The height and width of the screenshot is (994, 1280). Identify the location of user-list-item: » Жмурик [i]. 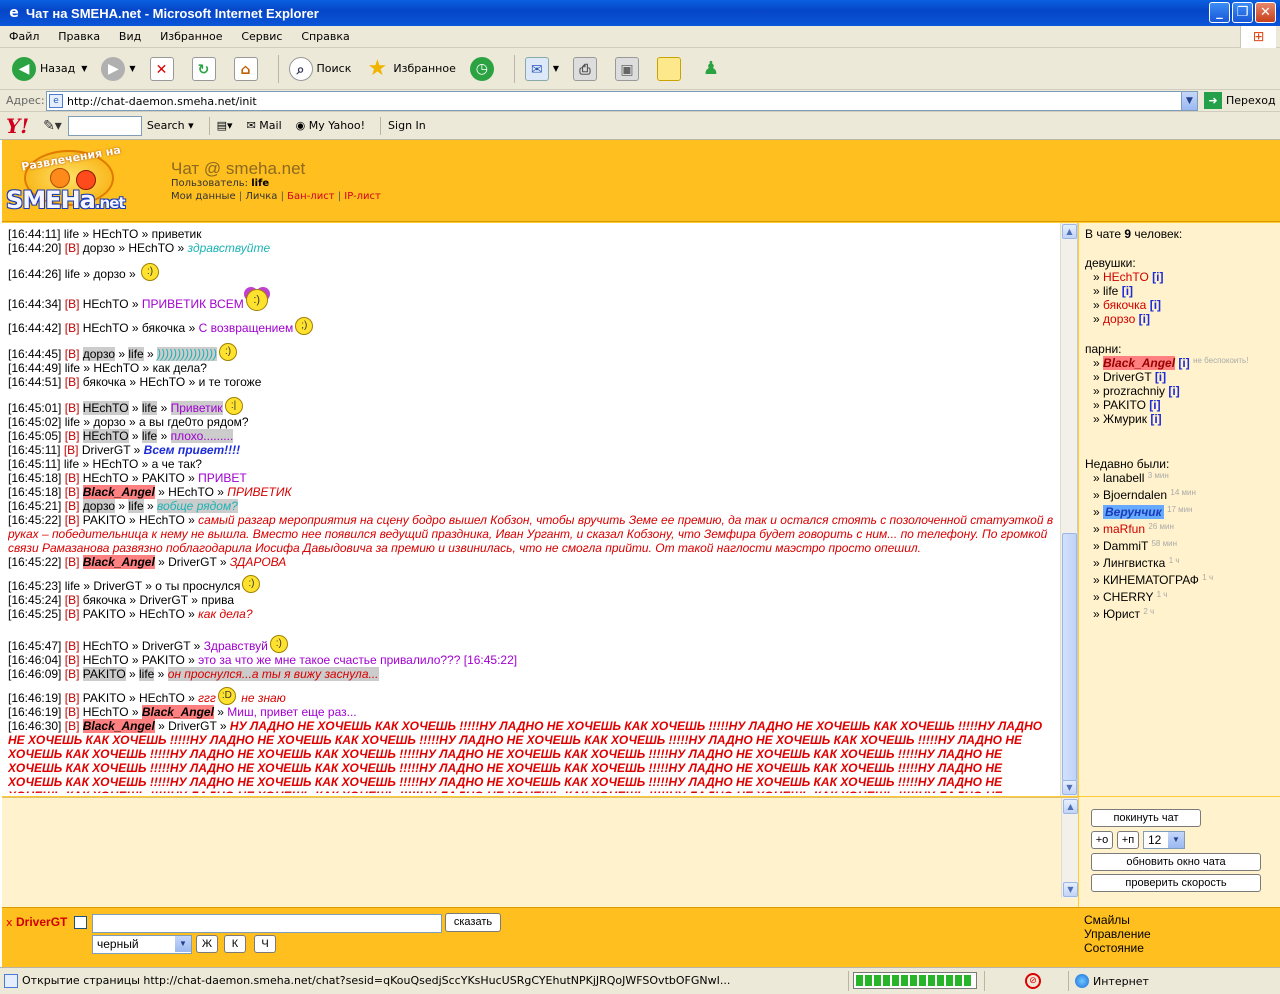
(1166, 419).